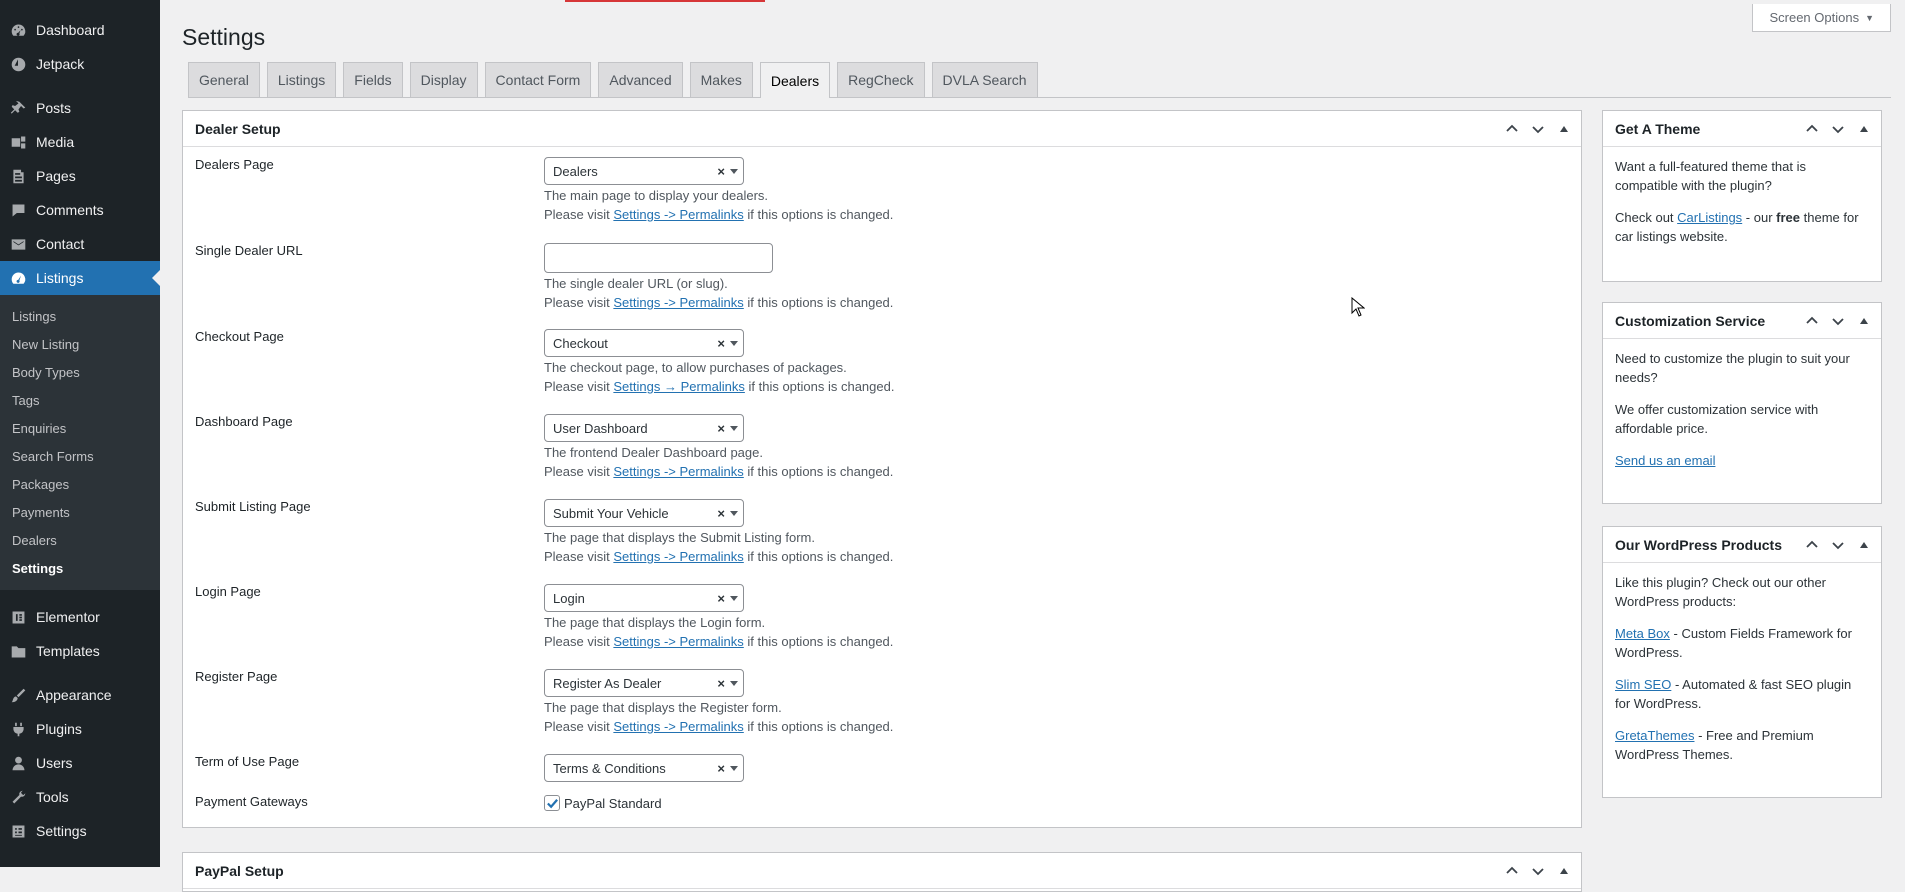  Describe the element at coordinates (80, 797) in the screenshot. I see `menu-tools: Tools` at that location.